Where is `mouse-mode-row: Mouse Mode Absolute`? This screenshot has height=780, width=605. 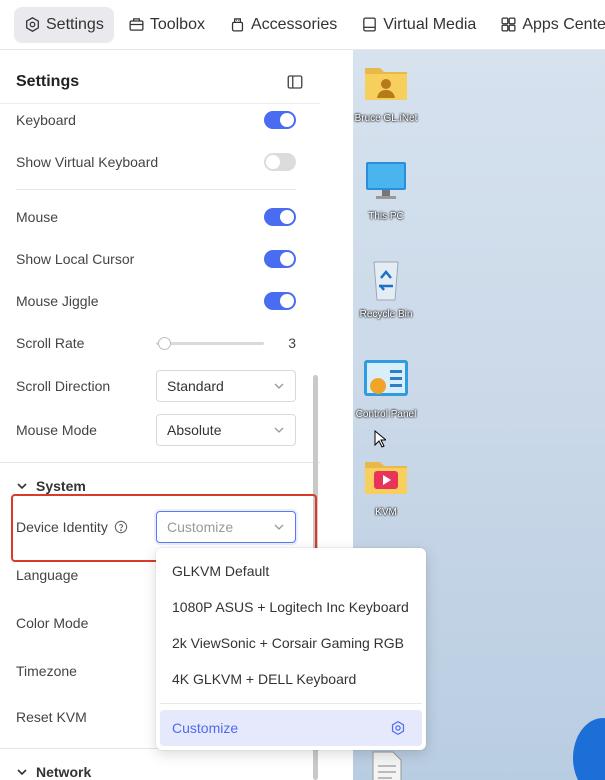
mouse-mode-row: Mouse Mode Absolute is located at coordinates (156, 430).